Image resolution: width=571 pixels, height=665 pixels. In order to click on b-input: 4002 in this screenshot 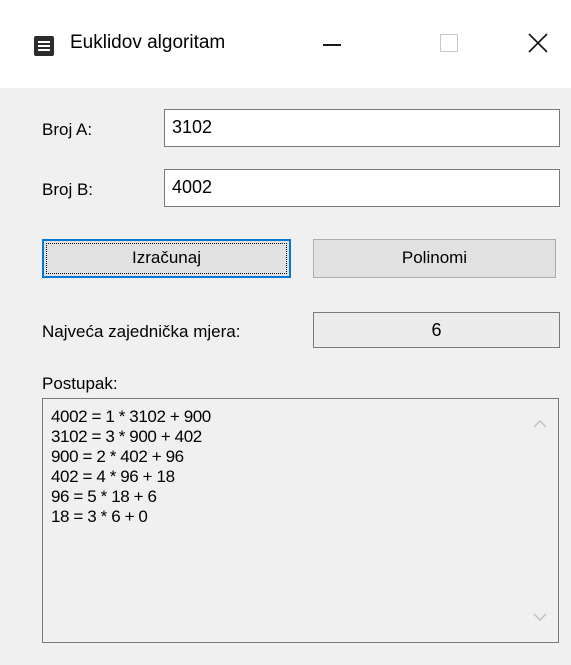, I will do `click(362, 188)`.